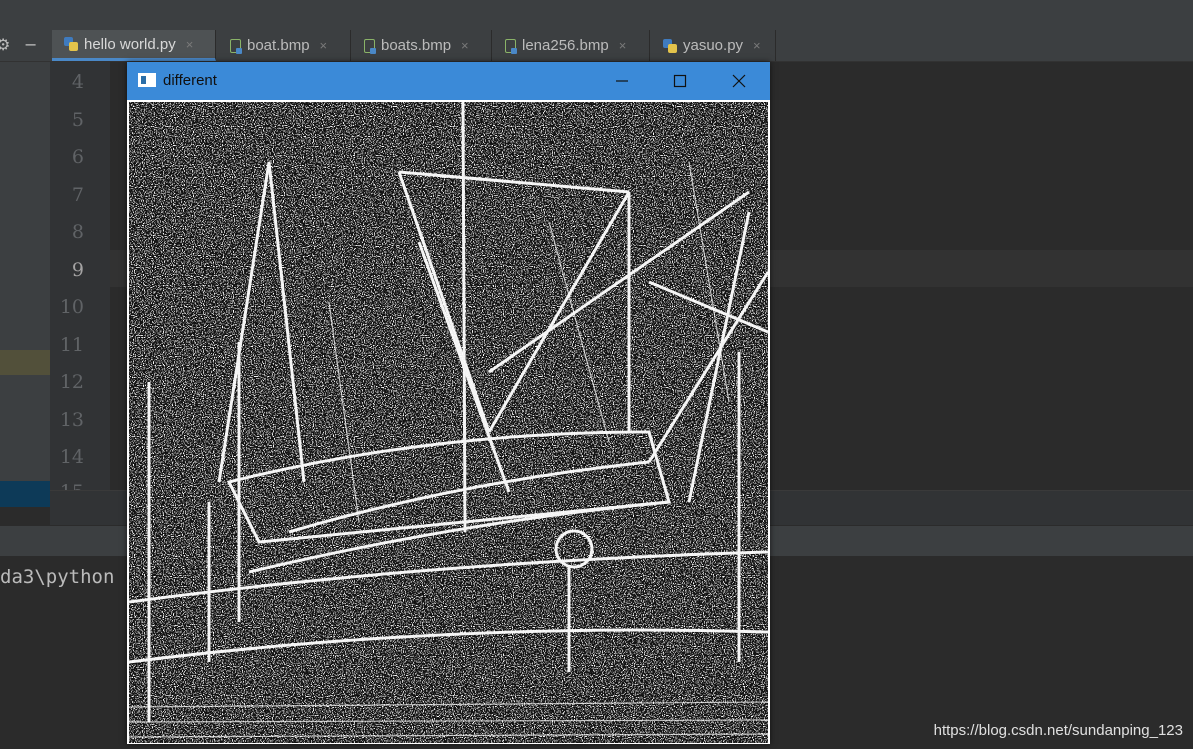  I want to click on tab-label: lena256.bmp, so click(565, 45).